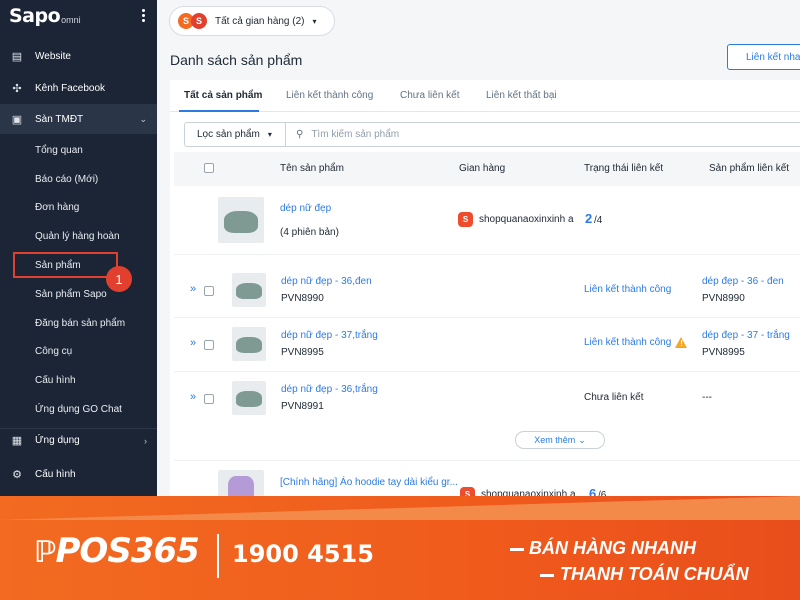 The height and width of the screenshot is (600, 800). I want to click on sub-settings: Cấu hình, so click(55, 380).